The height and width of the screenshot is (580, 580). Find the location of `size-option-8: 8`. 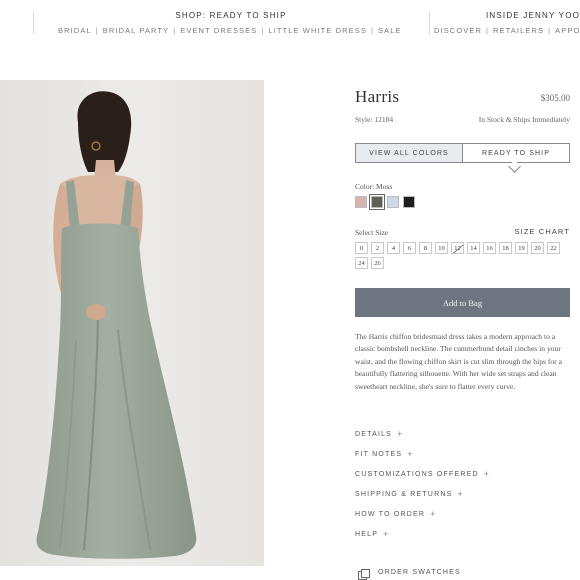

size-option-8: 8 is located at coordinates (425, 248).